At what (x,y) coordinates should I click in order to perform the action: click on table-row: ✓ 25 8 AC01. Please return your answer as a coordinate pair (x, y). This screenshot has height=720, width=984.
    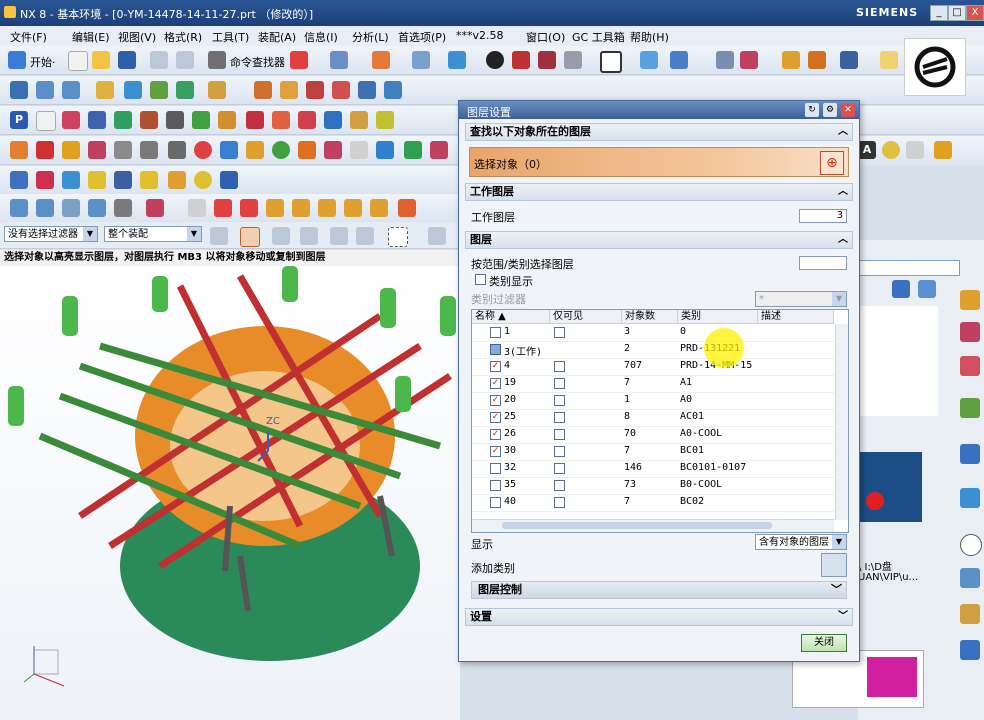
    Looking at the image, I should click on (653, 418).